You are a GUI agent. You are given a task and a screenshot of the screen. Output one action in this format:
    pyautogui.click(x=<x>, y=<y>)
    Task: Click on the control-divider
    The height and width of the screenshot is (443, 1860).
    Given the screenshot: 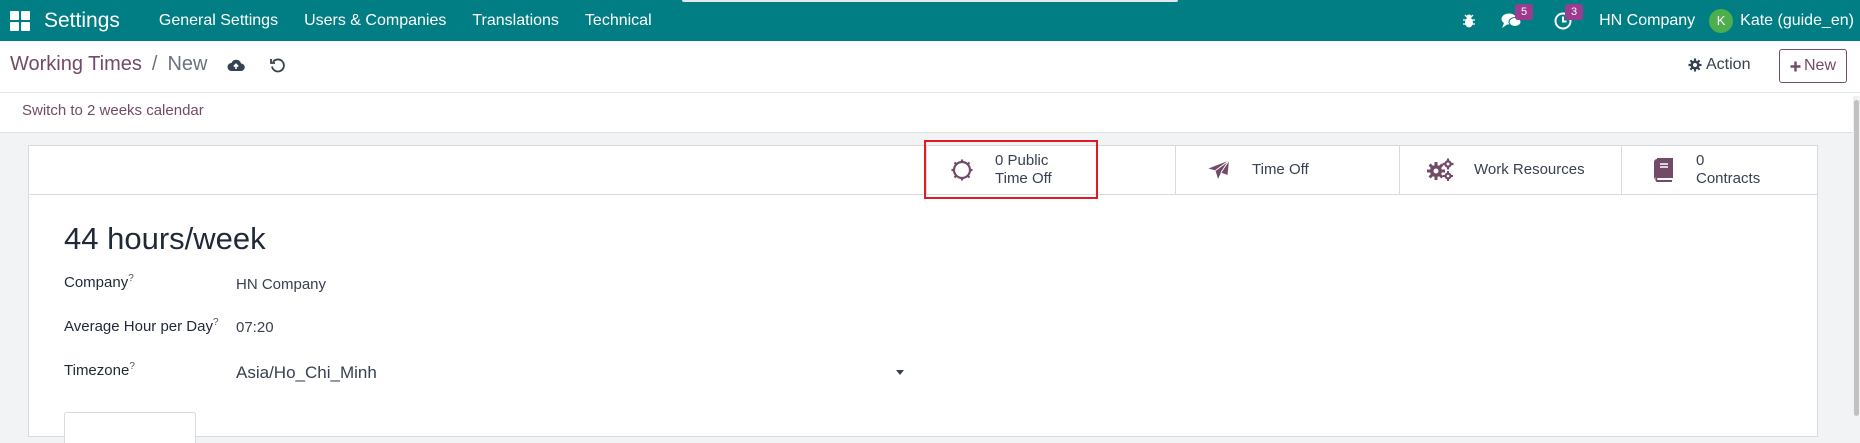 What is the action you would take?
    pyautogui.click(x=930, y=92)
    